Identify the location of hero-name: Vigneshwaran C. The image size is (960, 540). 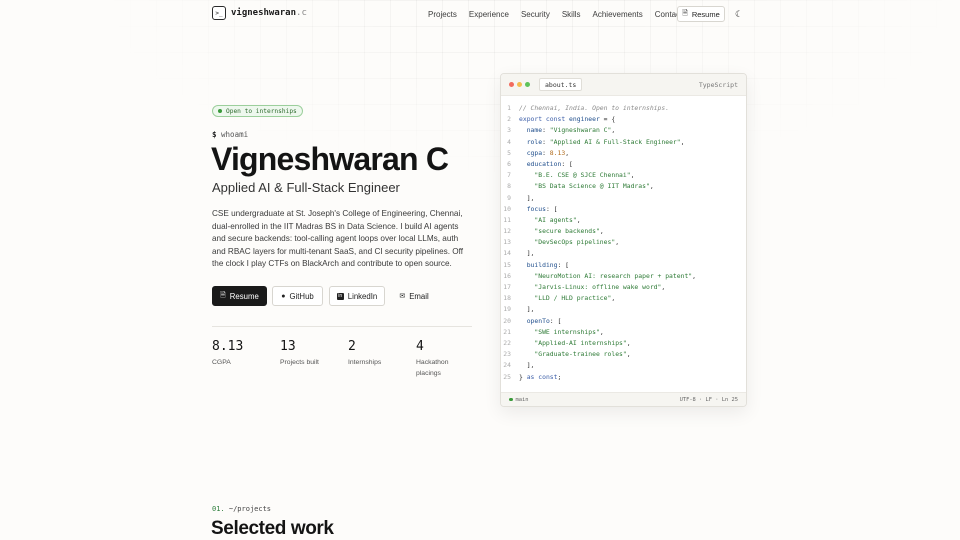
(330, 159).